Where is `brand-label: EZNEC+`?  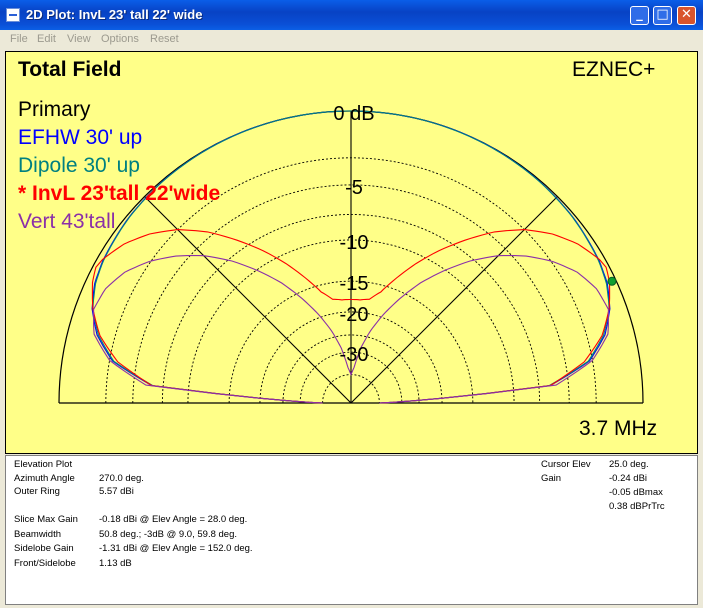 brand-label: EZNEC+ is located at coordinates (613, 69).